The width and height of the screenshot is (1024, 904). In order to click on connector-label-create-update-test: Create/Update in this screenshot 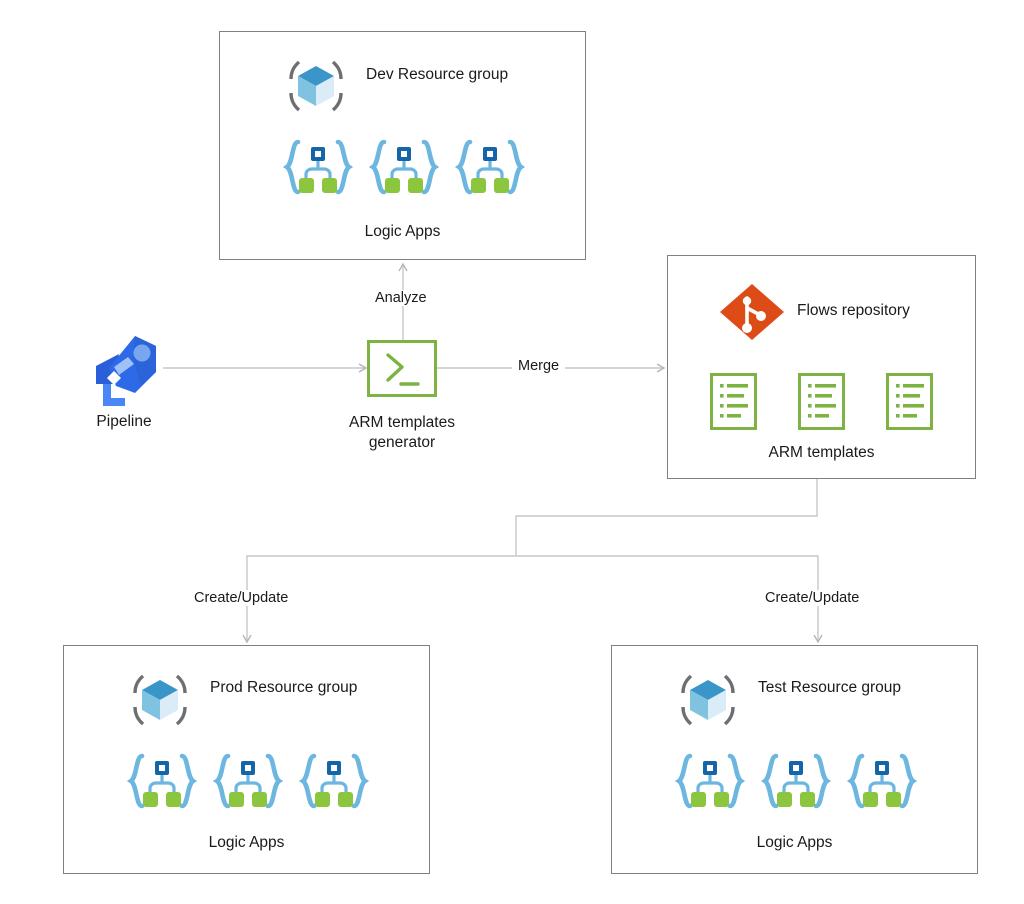, I will do `click(812, 598)`.